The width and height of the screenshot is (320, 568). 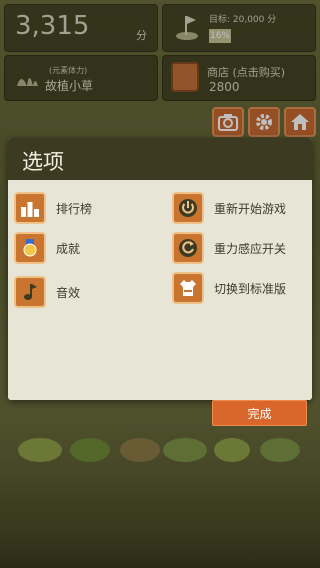 What do you see at coordinates (188, 288) in the screenshot?
I see `shirt-icon` at bounding box center [188, 288].